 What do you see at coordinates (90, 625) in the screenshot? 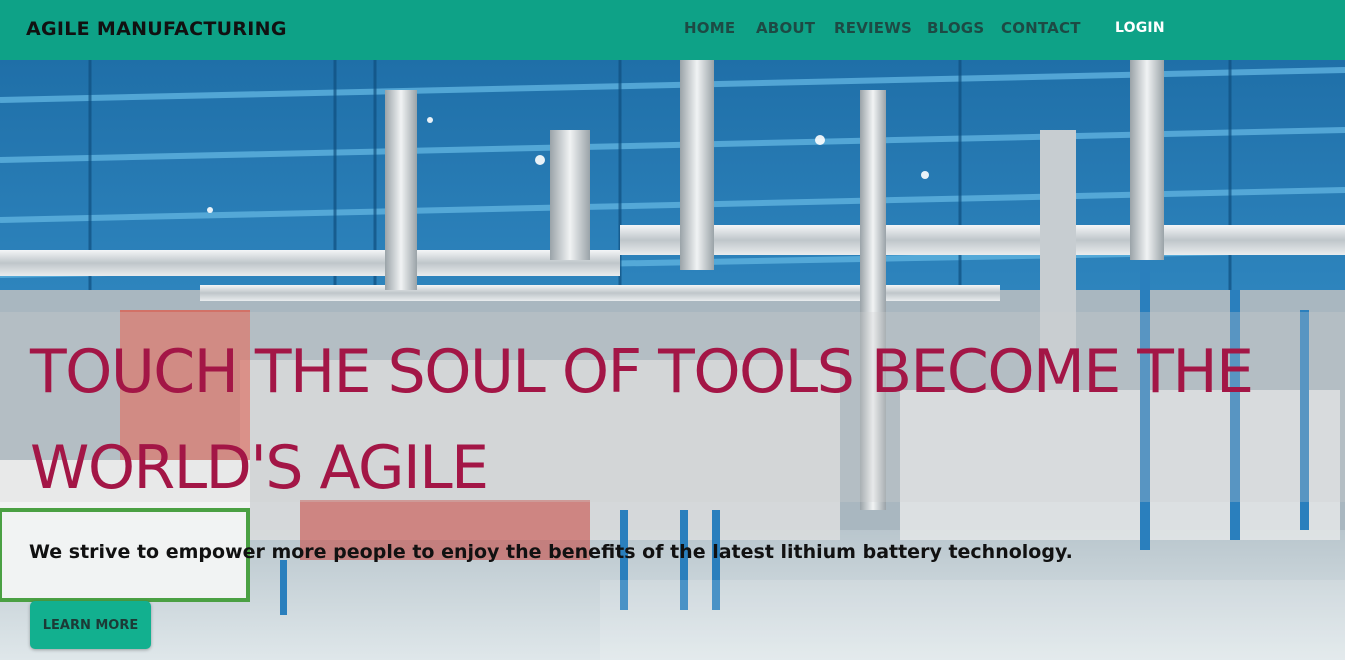
I see `learn-more-button: LEARN MORE` at bounding box center [90, 625].